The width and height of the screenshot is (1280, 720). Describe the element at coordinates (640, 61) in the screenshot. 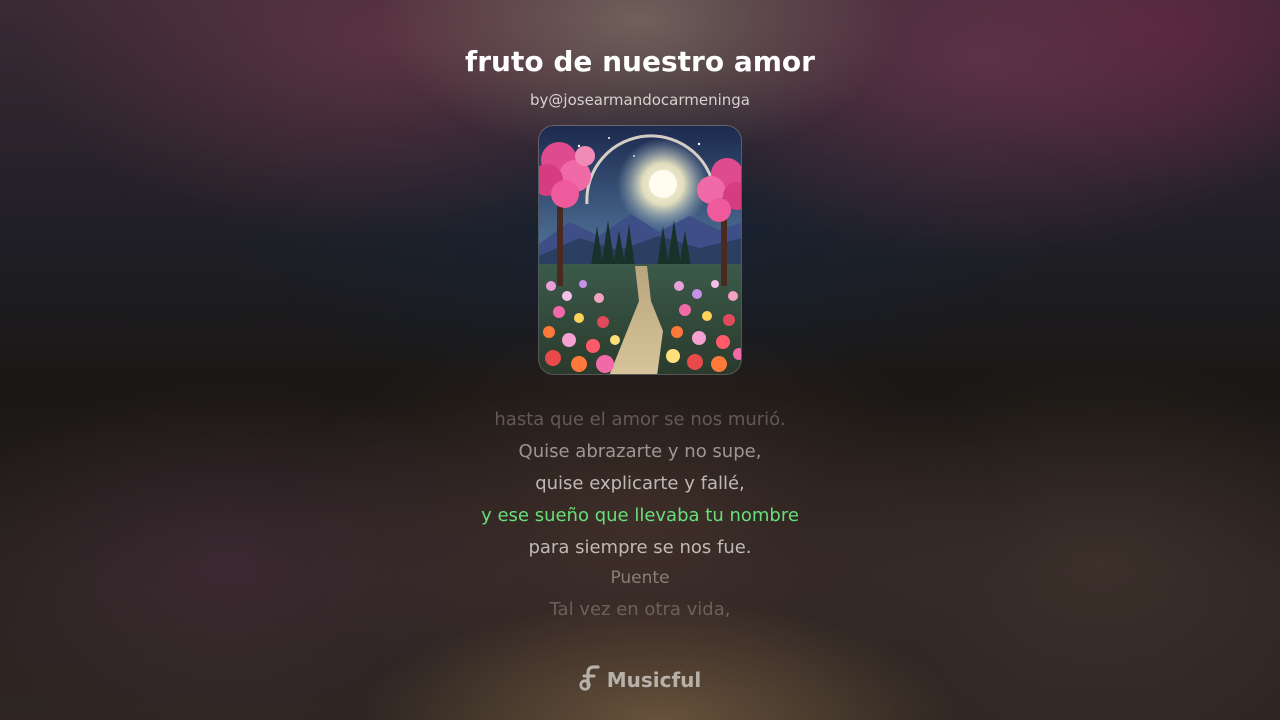

I see `song-title: fruto de nuestro amor` at that location.